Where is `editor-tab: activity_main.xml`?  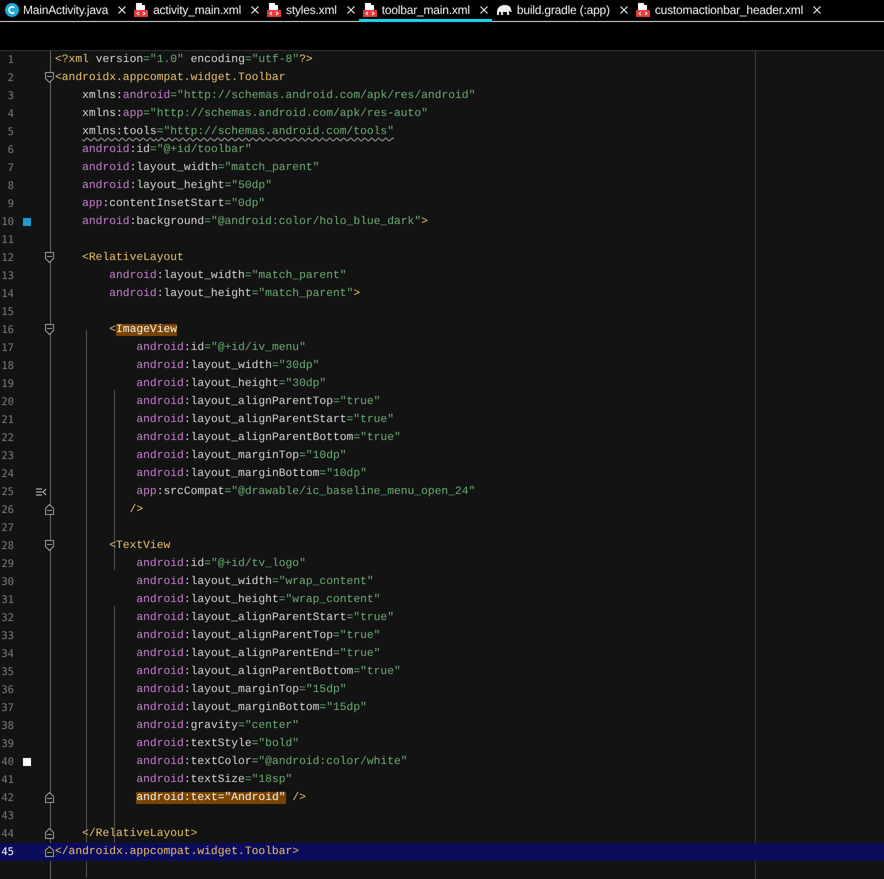
editor-tab: activity_main.xml is located at coordinates (197, 11).